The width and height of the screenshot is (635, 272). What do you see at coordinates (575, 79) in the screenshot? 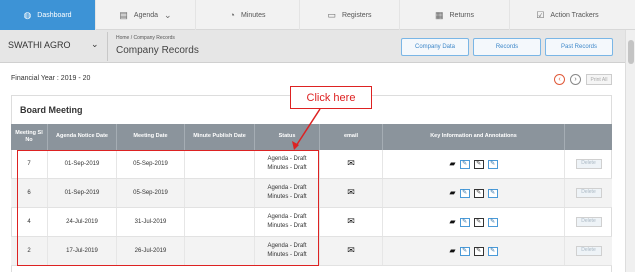
I see `next-icon: ›` at bounding box center [575, 79].